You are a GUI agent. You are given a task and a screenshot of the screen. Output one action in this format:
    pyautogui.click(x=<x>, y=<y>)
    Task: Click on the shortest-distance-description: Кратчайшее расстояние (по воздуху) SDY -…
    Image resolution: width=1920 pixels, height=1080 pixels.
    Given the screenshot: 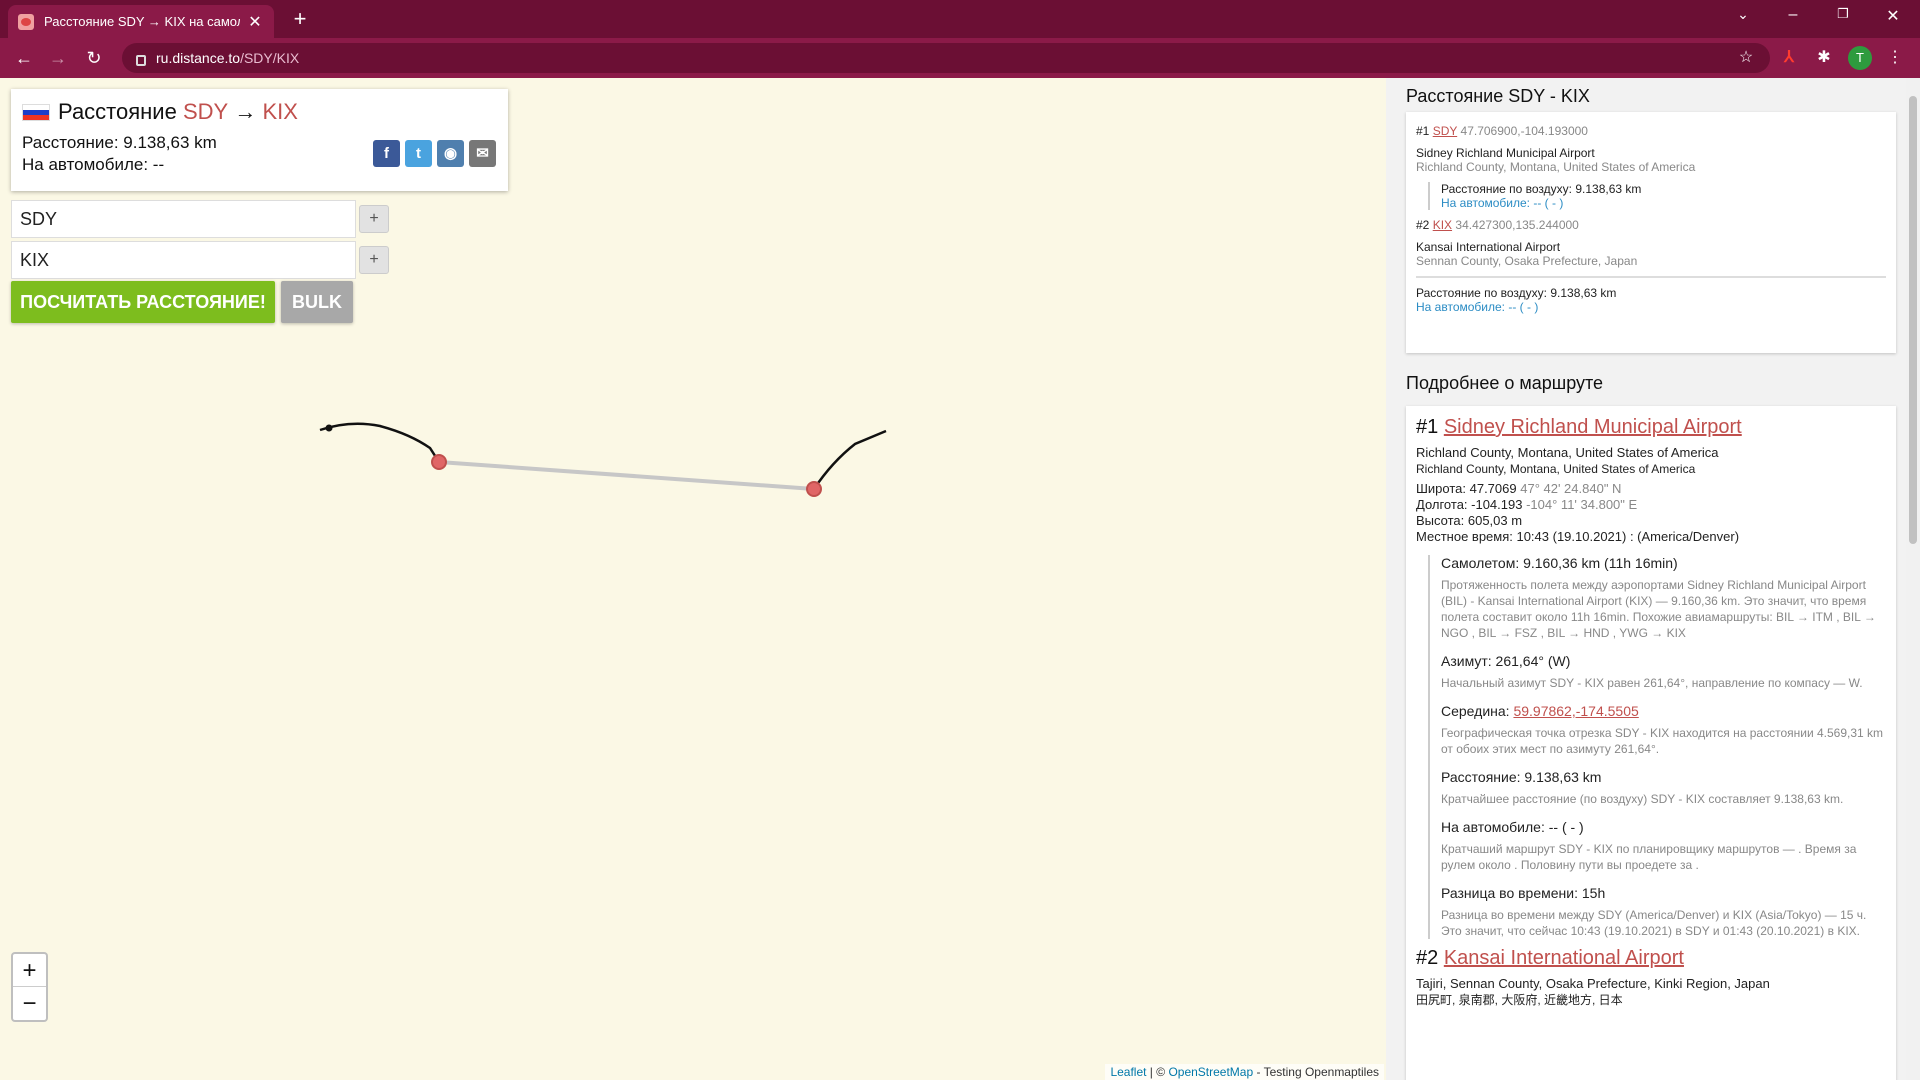 What is the action you would take?
    pyautogui.click(x=1642, y=799)
    